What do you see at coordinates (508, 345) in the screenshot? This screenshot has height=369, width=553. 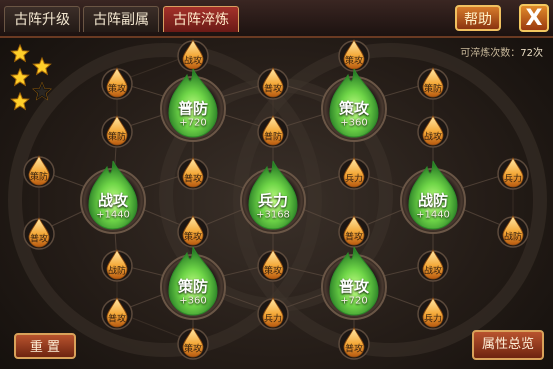 I see `attribute-summary-button: 属性总览` at bounding box center [508, 345].